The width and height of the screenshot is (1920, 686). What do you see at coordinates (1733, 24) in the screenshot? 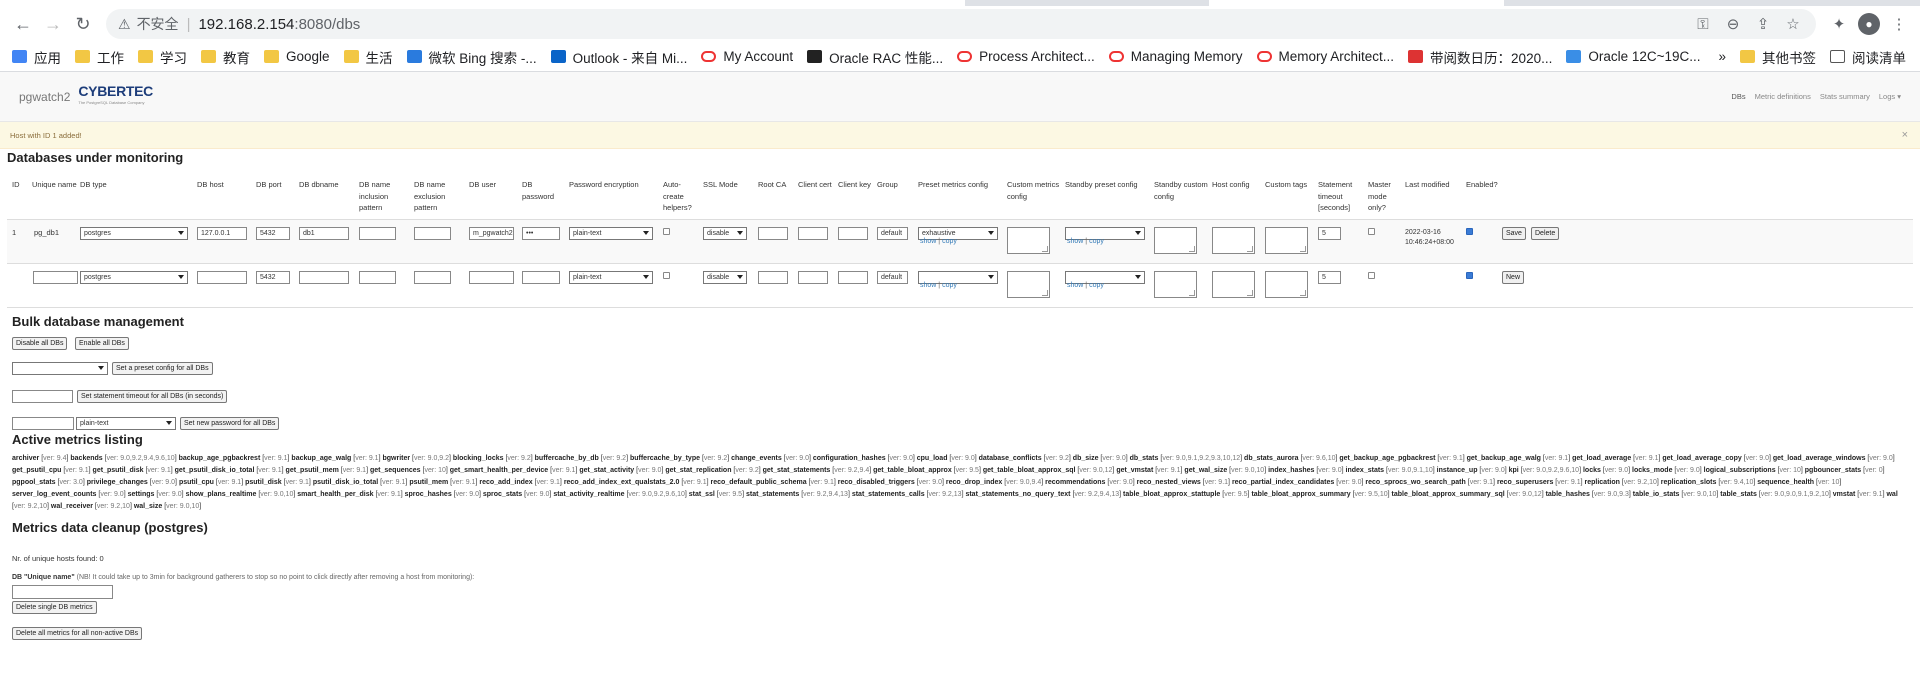
I see `zoom-out-icon: ⊖` at bounding box center [1733, 24].